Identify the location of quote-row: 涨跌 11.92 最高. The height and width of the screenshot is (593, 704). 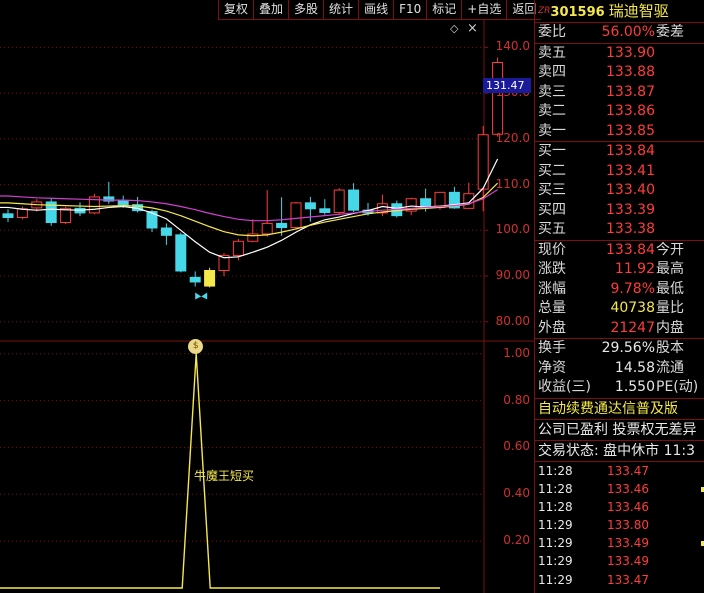
(619, 270).